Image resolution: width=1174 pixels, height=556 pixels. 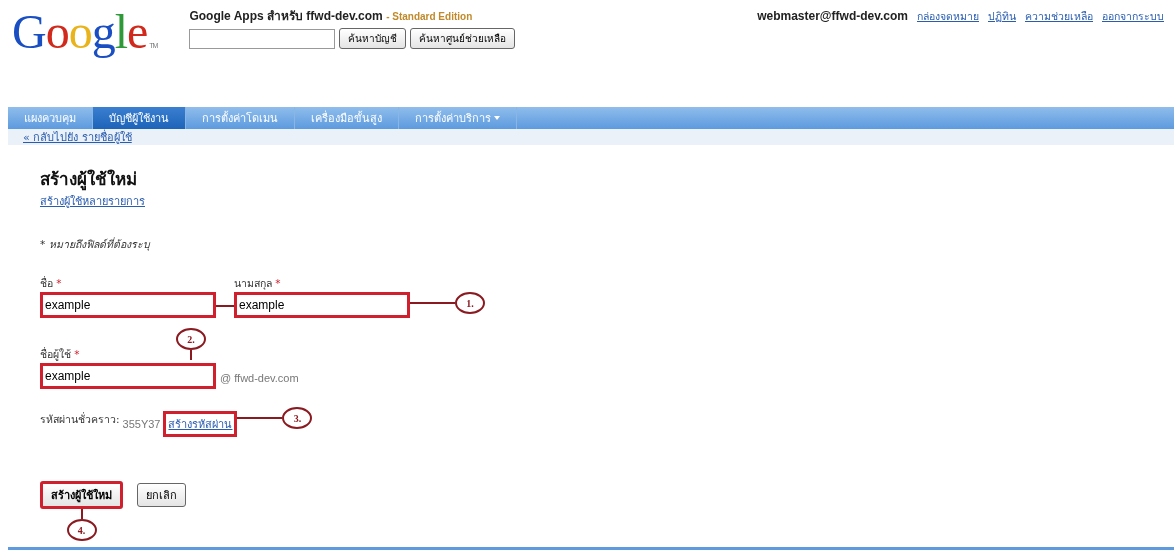 I want to click on required-note: * หมายถึงฟิลด์ที่ต้องระบุ, so click(x=96, y=244).